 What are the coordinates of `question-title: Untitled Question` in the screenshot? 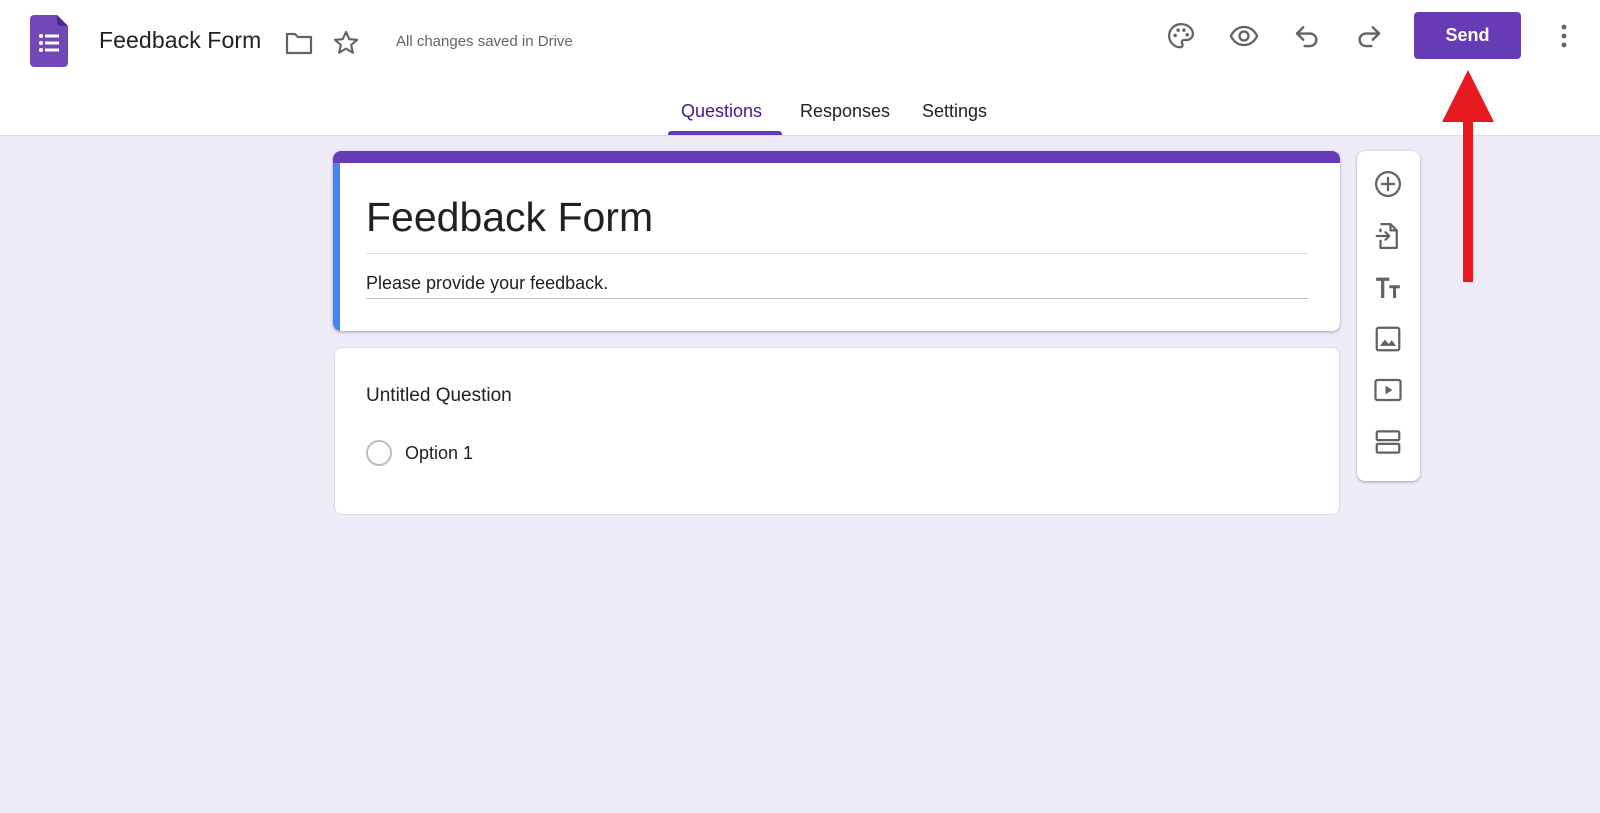 It's located at (439, 396).